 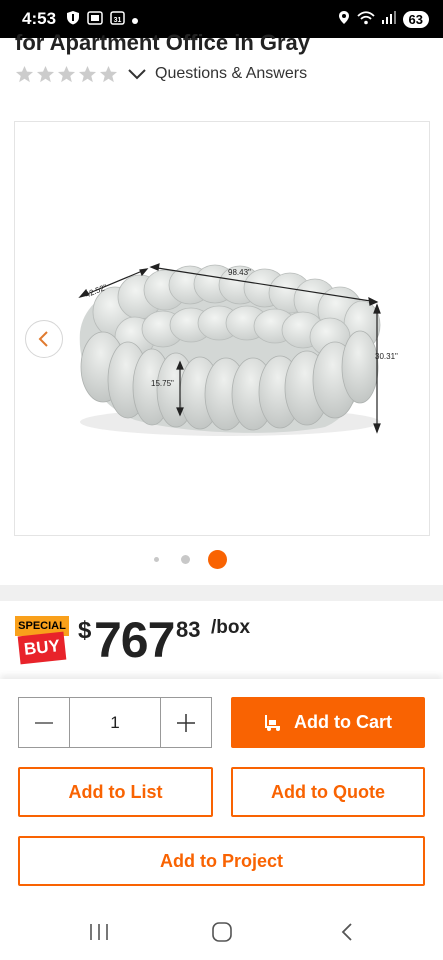 What do you see at coordinates (137, 74) in the screenshot?
I see `chevron-down-icon` at bounding box center [137, 74].